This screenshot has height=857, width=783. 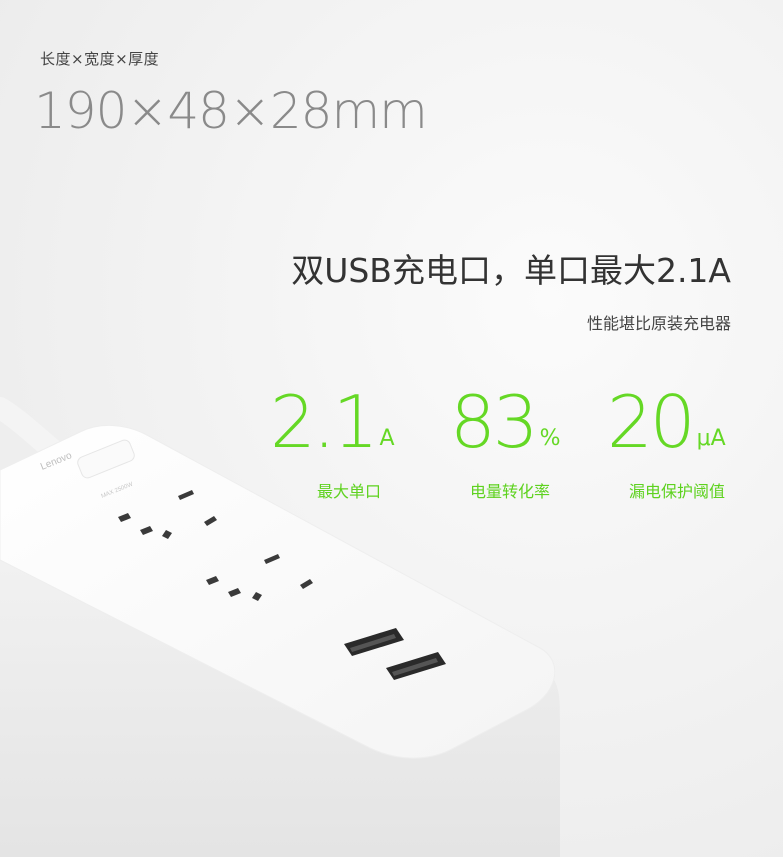 What do you see at coordinates (231, 111) in the screenshot?
I see `dimensions-value: 190×48×28mm` at bounding box center [231, 111].